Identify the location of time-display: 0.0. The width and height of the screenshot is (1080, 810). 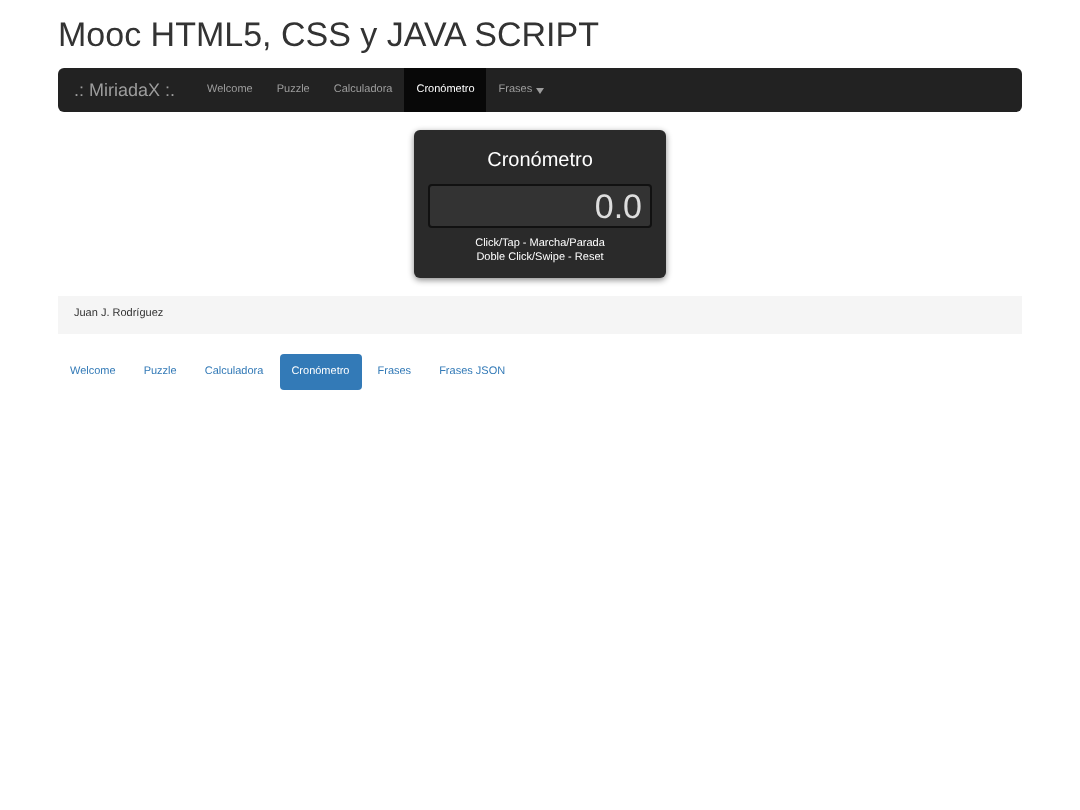
(540, 206).